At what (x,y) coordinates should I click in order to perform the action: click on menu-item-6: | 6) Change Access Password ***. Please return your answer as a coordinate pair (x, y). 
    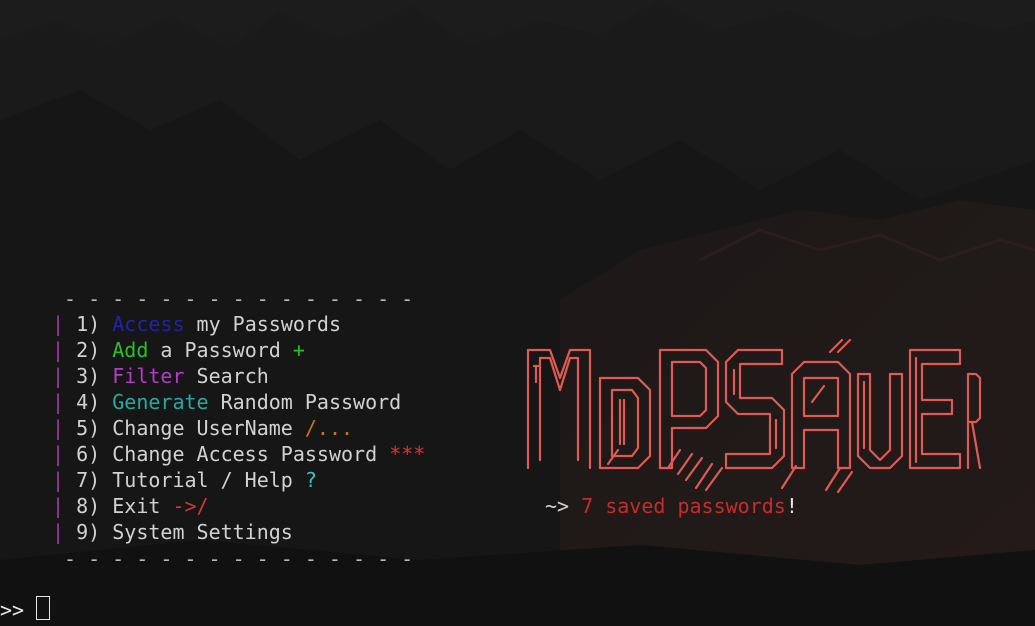
    Looking at the image, I should click on (238, 454).